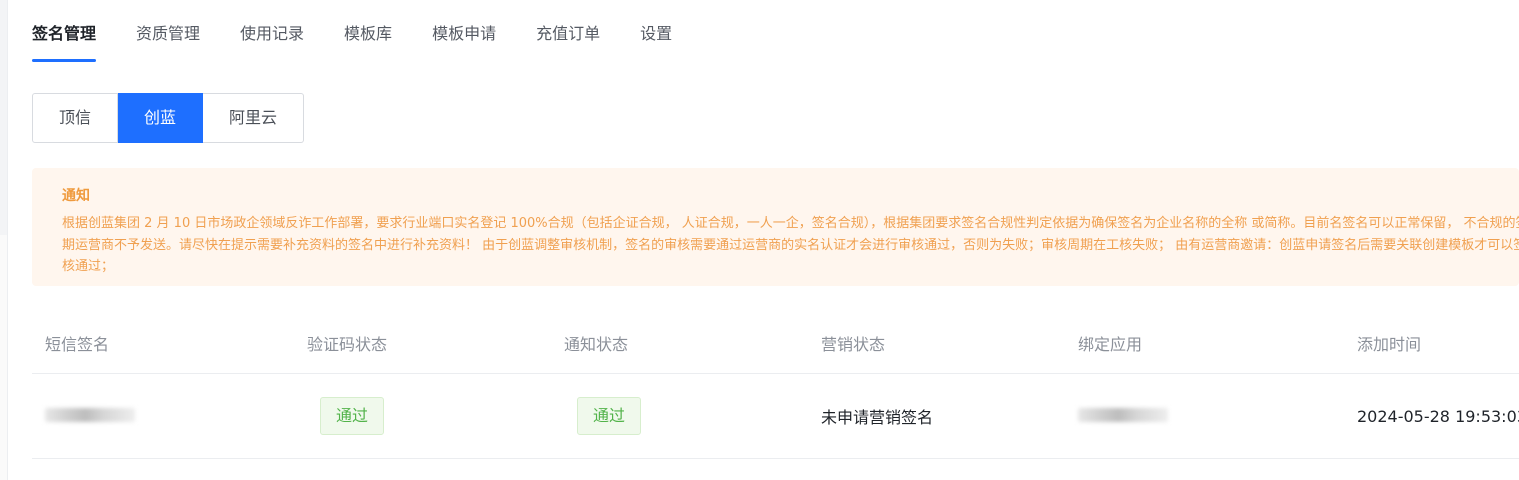  What do you see at coordinates (163, 416) in the screenshot?
I see `cell-sms-signature` at bounding box center [163, 416].